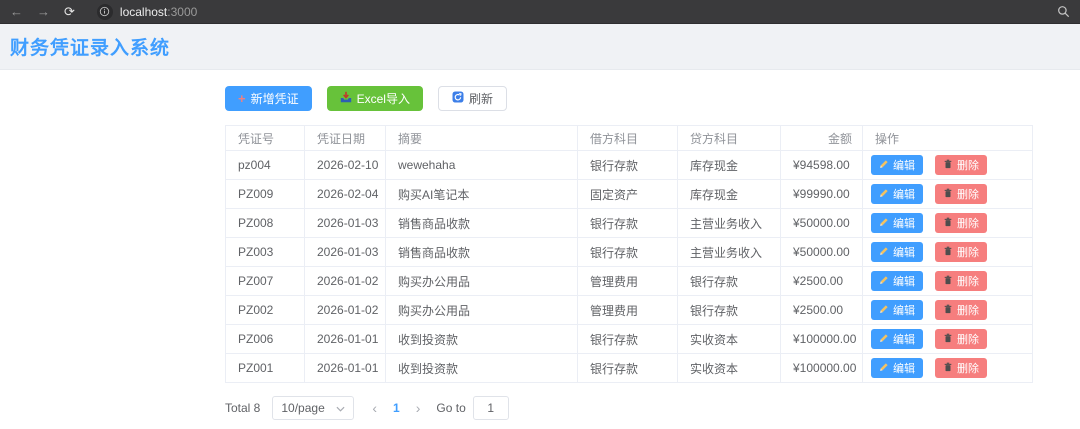 The width and height of the screenshot is (1080, 429). I want to click on summary-cell: 购买办公用品, so click(481, 281).